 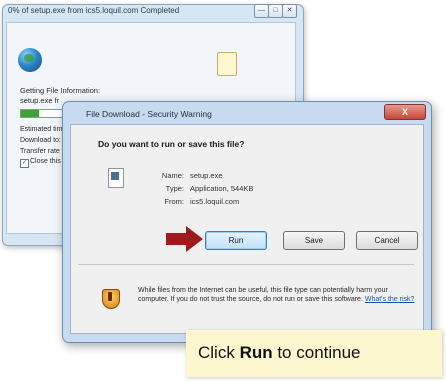 What do you see at coordinates (29, 58) in the screenshot?
I see `globe-land-shape` at bounding box center [29, 58].